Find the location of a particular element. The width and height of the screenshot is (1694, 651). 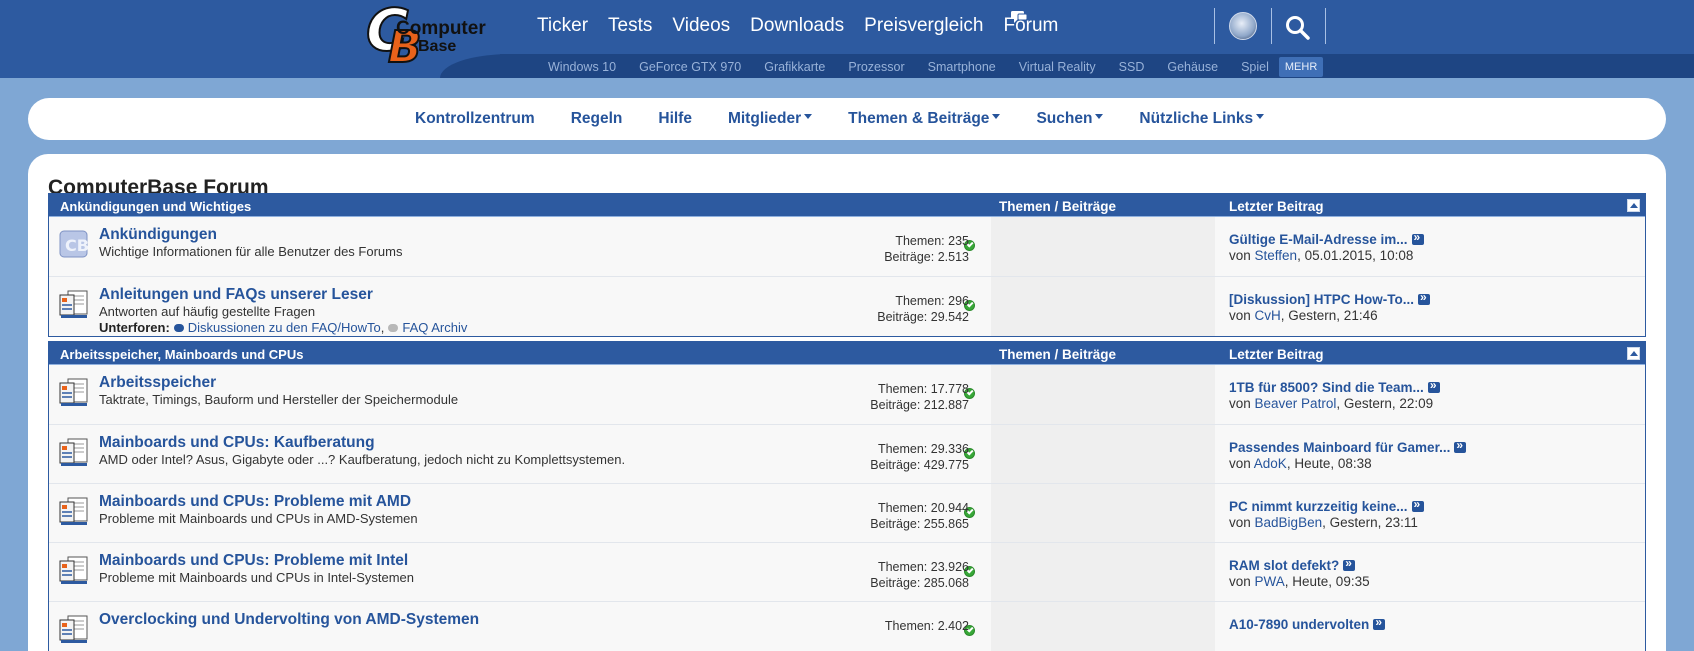

last-post-title-link: A10-7890 undervolten is located at coordinates (1299, 624).